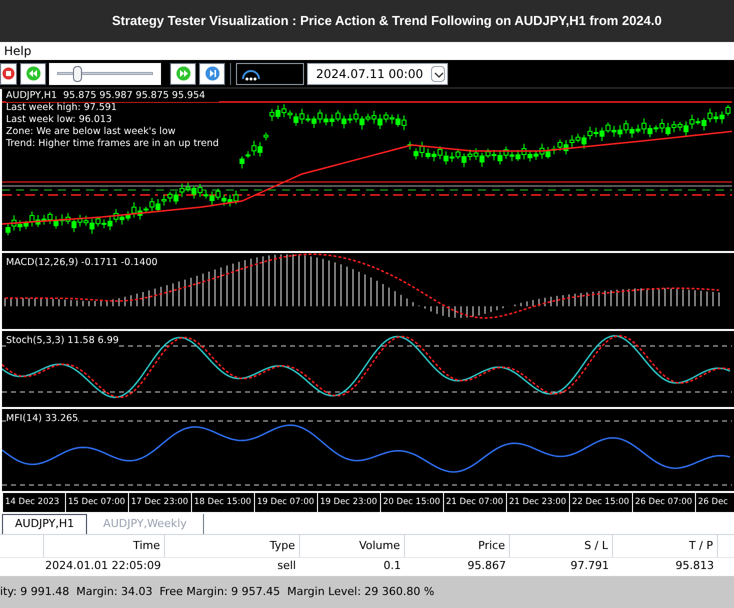 This screenshot has height=608, width=734. I want to click on column-header: Time, so click(104, 546).